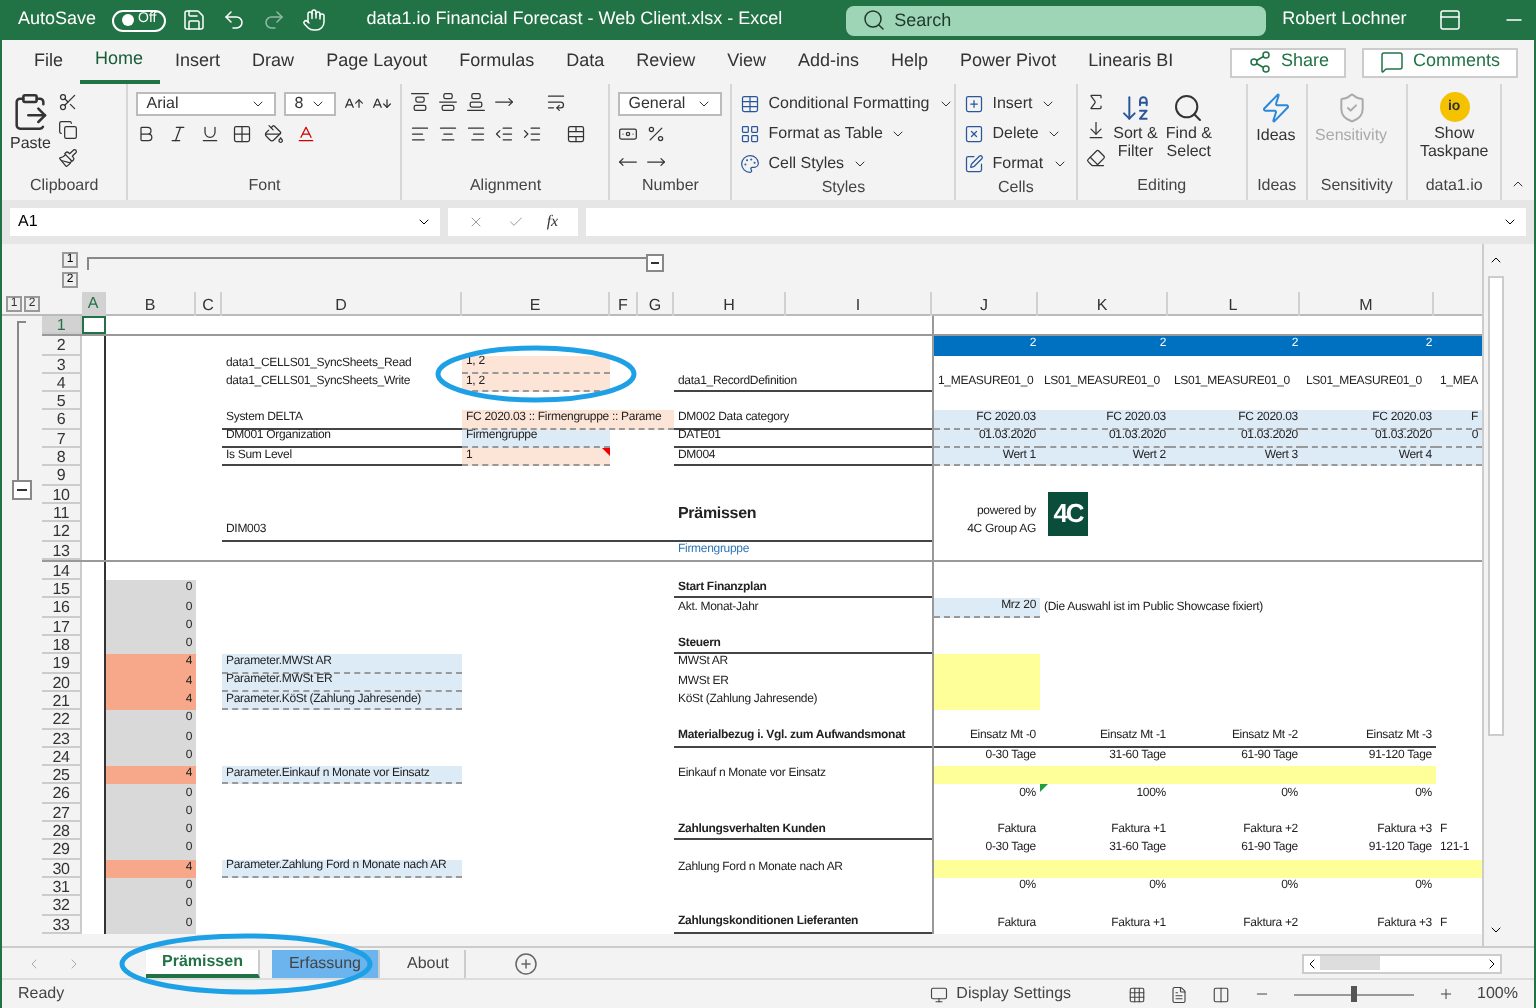  I want to click on formula-field, so click(1056, 222).